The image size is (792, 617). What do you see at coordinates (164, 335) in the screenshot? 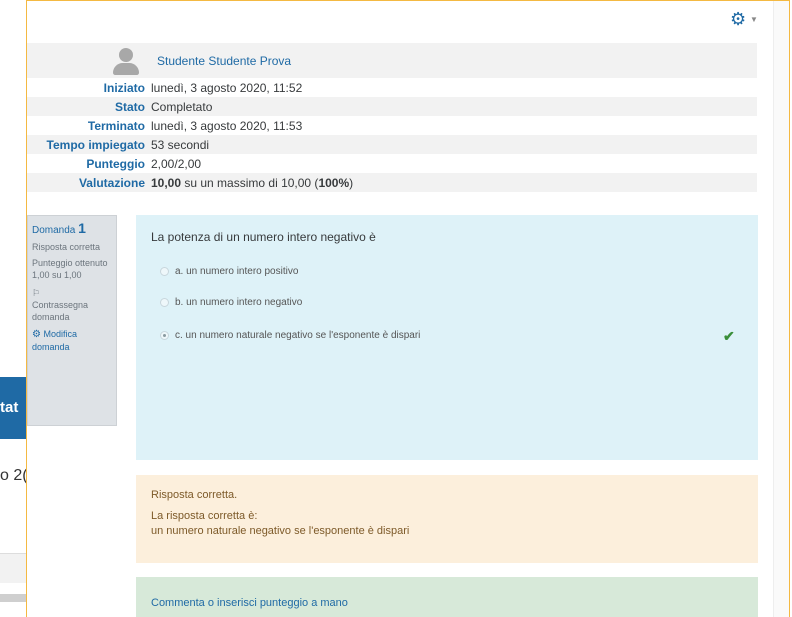
I see `radio-button-checked` at bounding box center [164, 335].